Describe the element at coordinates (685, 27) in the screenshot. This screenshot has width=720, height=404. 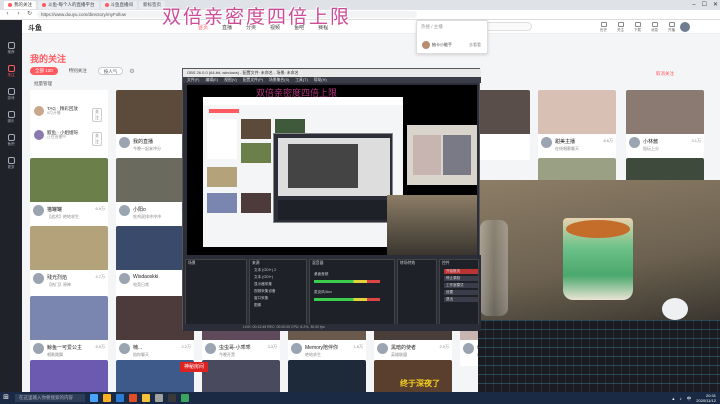
I see `user-avatar` at that location.